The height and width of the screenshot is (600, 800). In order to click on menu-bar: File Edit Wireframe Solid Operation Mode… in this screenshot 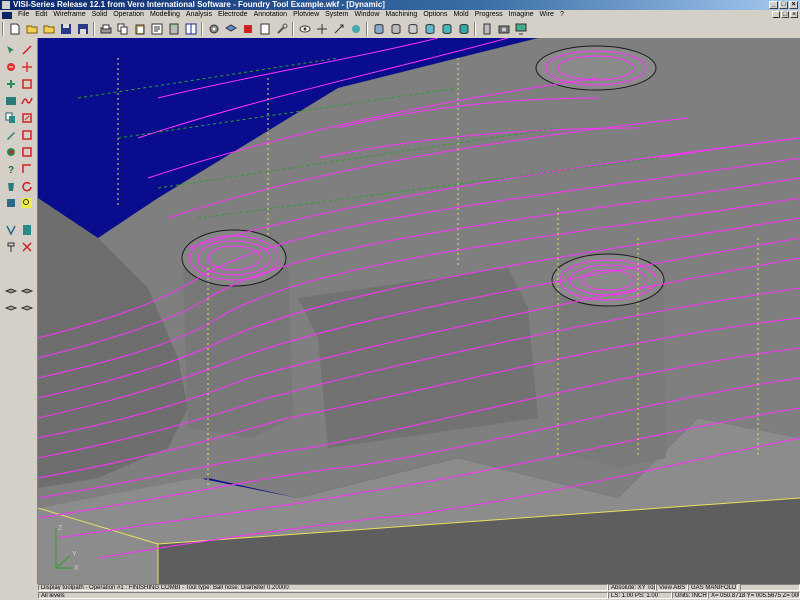, I will do `click(400, 15)`.